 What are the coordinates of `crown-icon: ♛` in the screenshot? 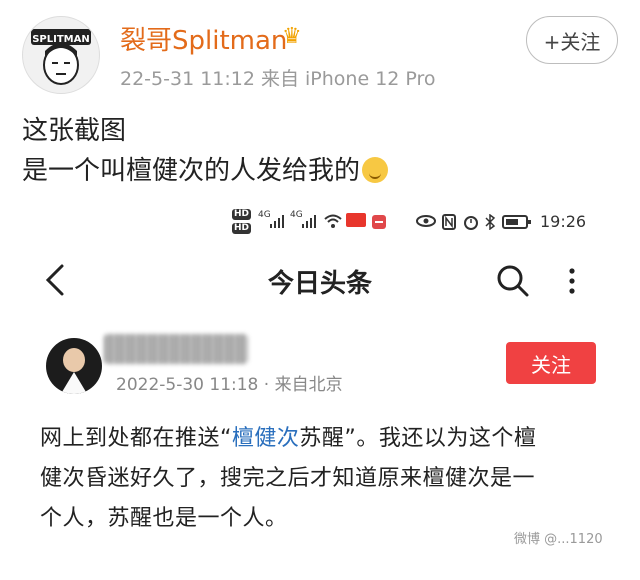 It's located at (292, 36).